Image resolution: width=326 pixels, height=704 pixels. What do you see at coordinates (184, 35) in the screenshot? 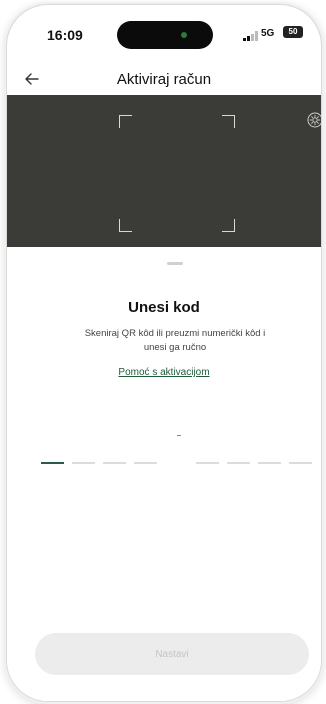
I see `camera-indicator-dot` at bounding box center [184, 35].